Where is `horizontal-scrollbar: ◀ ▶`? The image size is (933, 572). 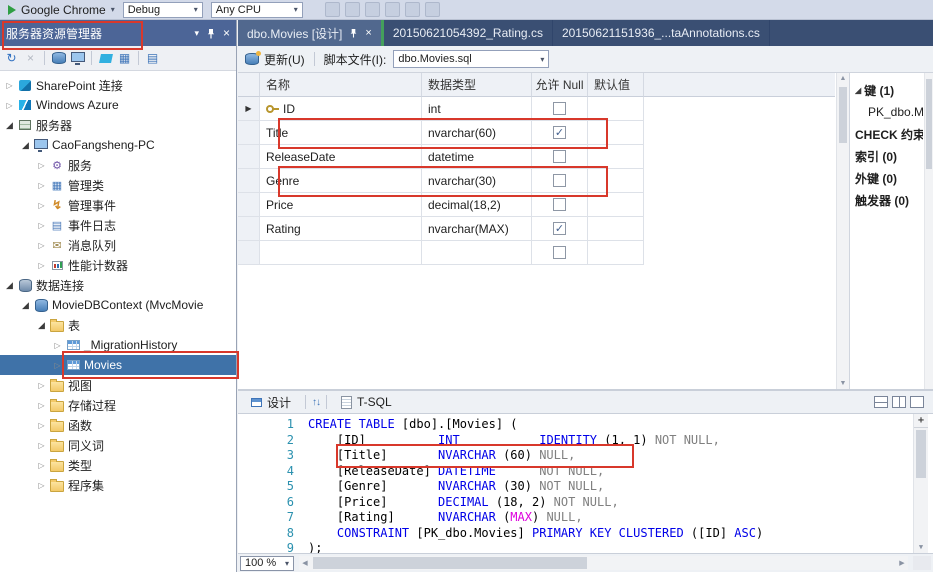 horizontal-scrollbar: ◀ ▶ is located at coordinates (603, 563).